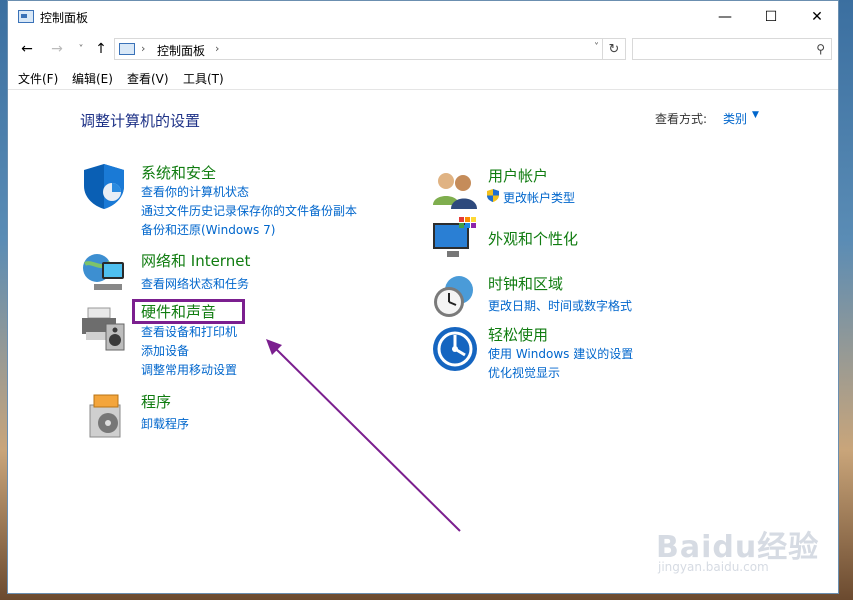  I want to click on link-file-history-backup: 通过文件历史记录保存你的文件备份副本, so click(249, 210).